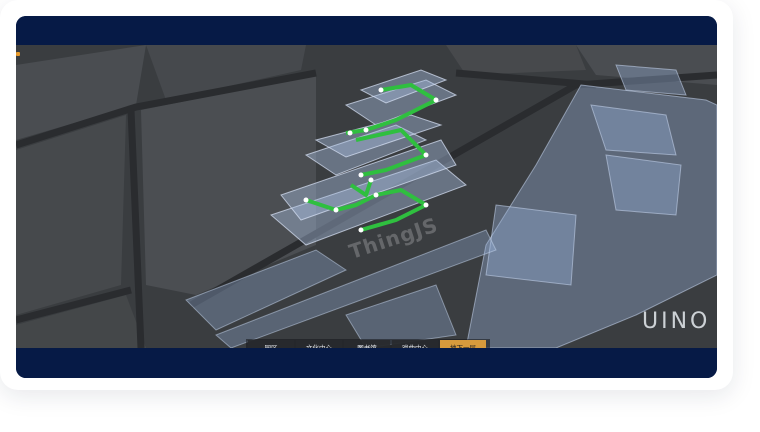 This screenshot has height=432, width=760. Describe the element at coordinates (319, 344) in the screenshot. I see `tab-culture-center: 文化中心` at that location.